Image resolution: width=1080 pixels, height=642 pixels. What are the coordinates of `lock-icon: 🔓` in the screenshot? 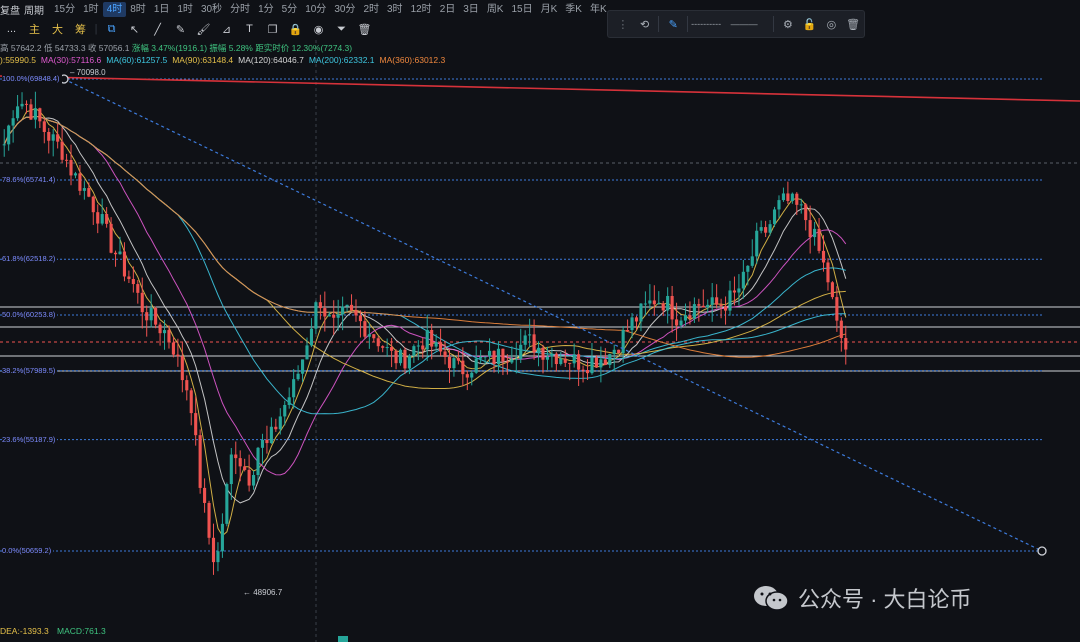 It's located at (810, 24).